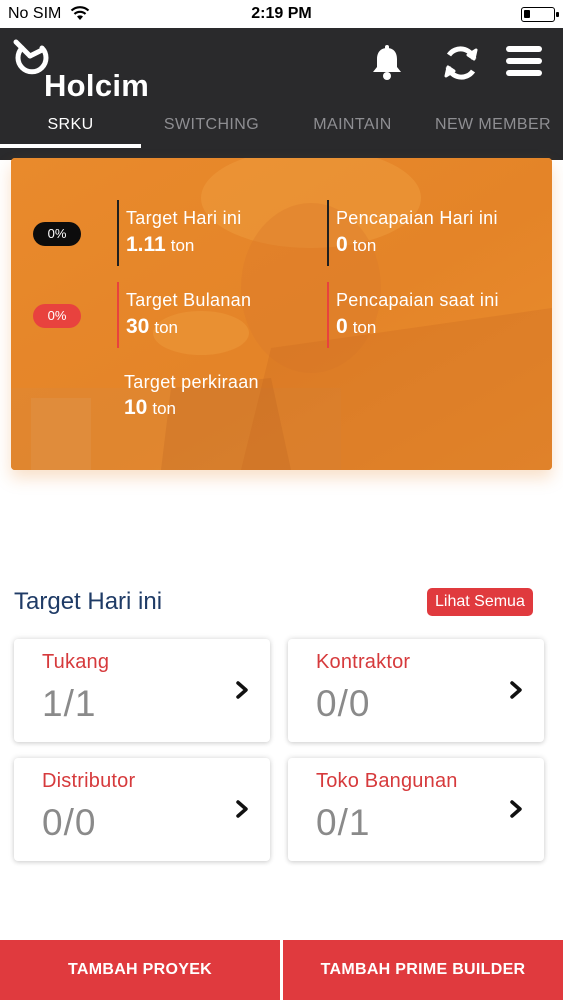 The height and width of the screenshot is (1000, 563). What do you see at coordinates (416, 690) in the screenshot?
I see `tile-kontraktor: Kontraktor 0/0` at bounding box center [416, 690].